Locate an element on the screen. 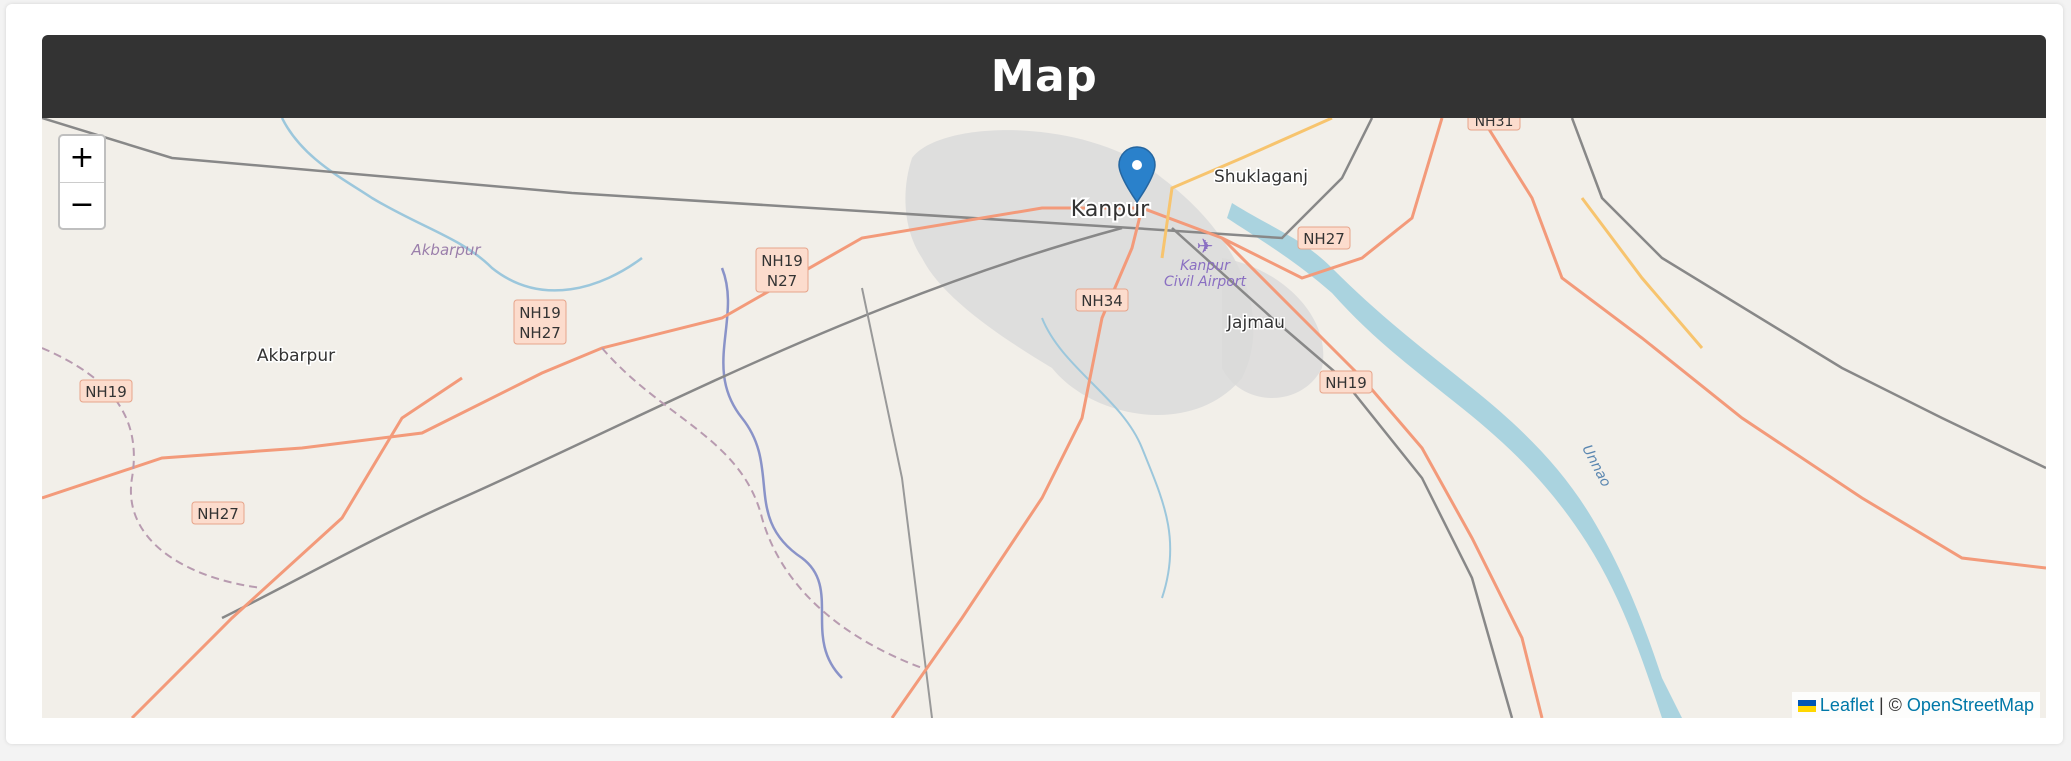 Image resolution: width=2071 pixels, height=761 pixels. svg-text: N27 is located at coordinates (782, 281).